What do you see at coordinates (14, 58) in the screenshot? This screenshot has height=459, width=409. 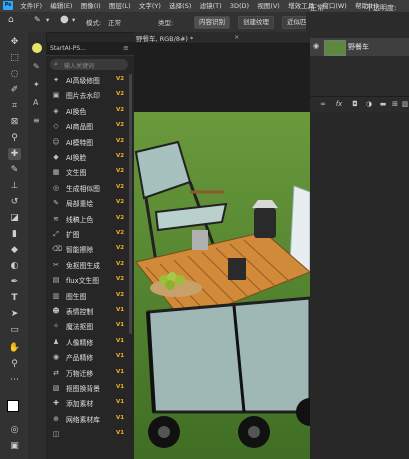 I see `marquee-tool-icon: ⬚` at bounding box center [14, 58].